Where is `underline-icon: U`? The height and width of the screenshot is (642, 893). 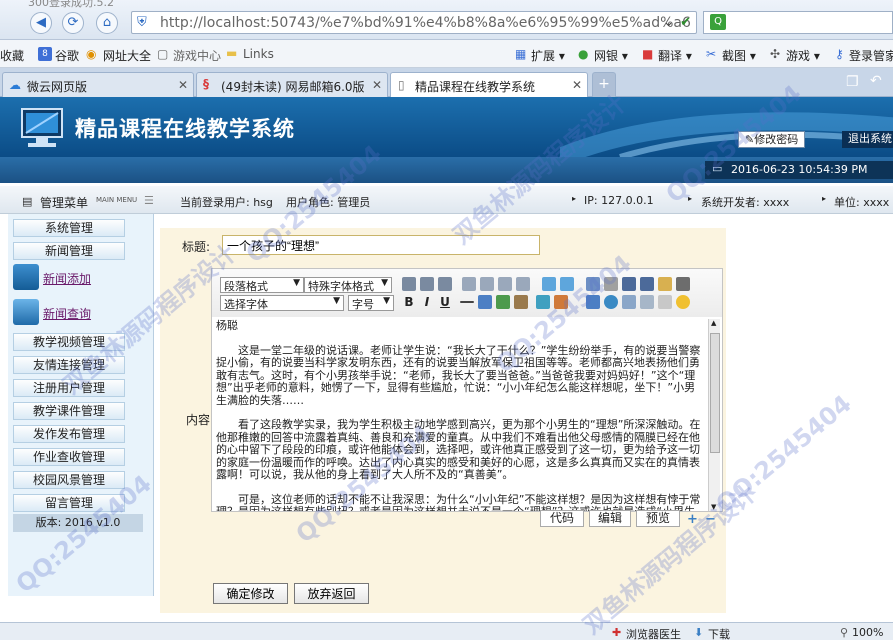 underline-icon: U is located at coordinates (445, 302).